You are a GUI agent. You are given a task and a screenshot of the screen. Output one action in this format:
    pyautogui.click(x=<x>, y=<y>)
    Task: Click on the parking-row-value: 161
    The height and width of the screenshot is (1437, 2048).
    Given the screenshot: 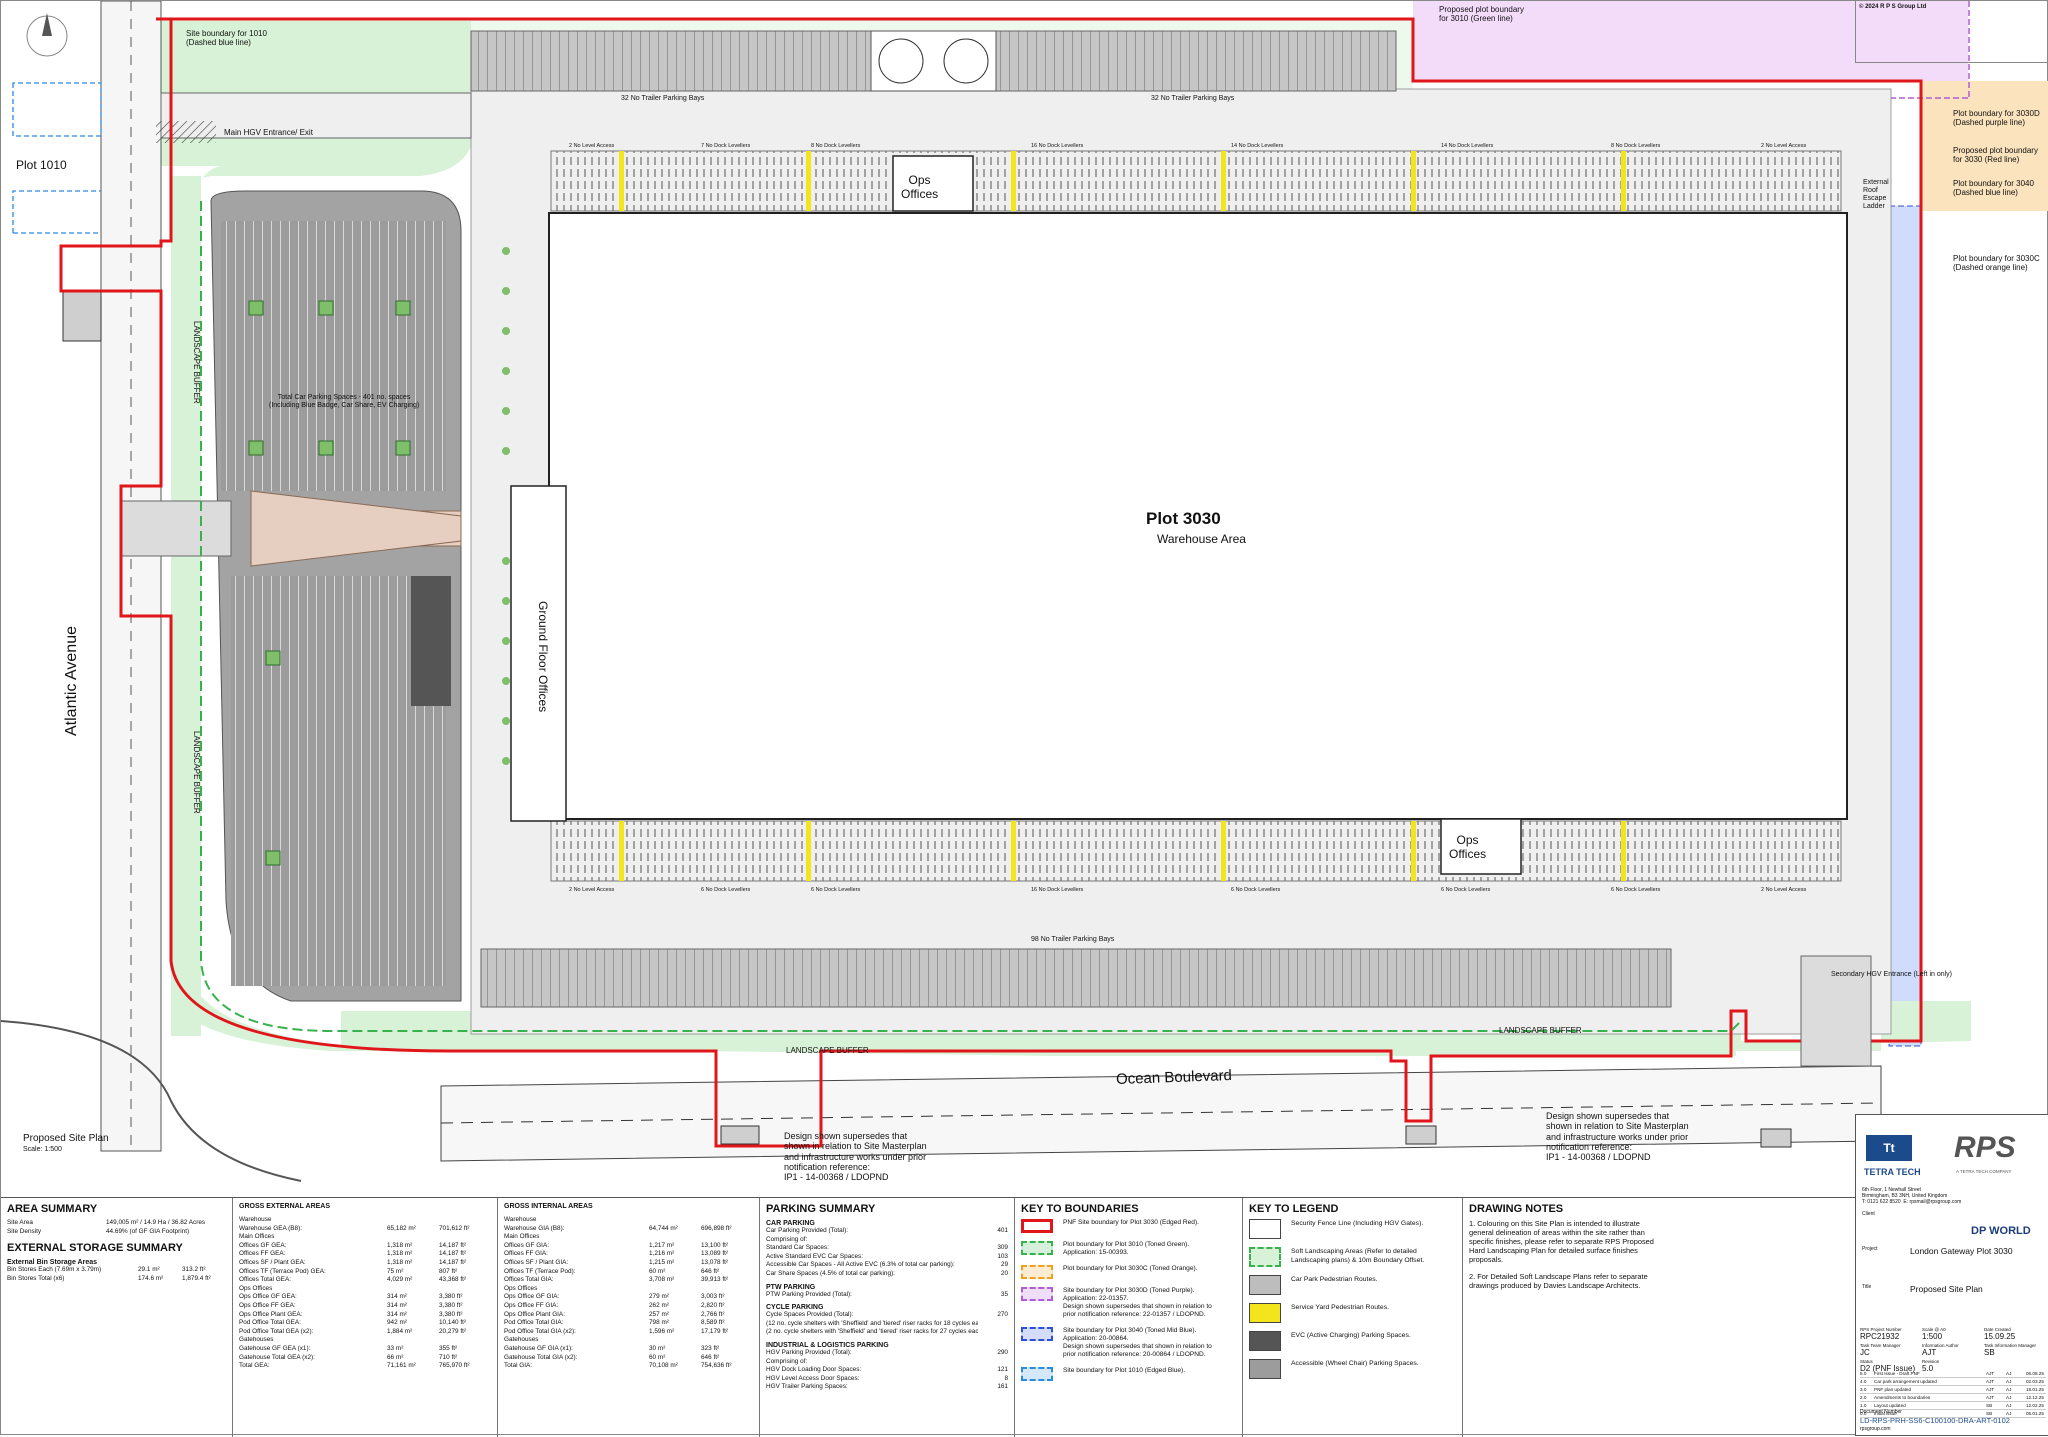 What is the action you would take?
    pyautogui.click(x=1002, y=1387)
    